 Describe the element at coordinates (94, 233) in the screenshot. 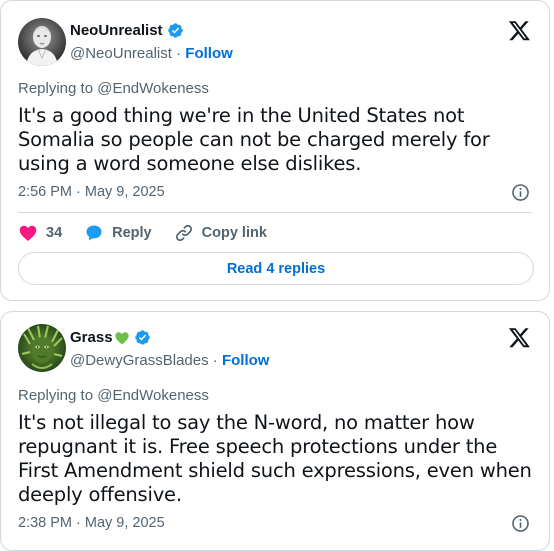

I see `reply-bubble-icon` at that location.